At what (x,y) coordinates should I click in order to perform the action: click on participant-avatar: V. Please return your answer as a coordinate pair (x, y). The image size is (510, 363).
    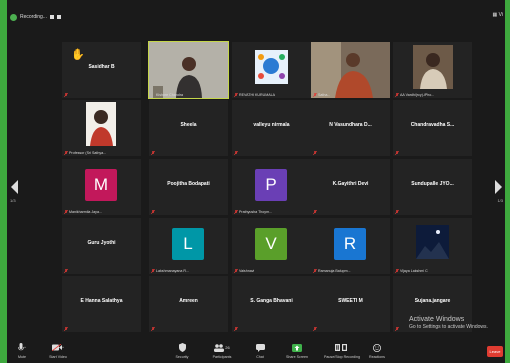
    Looking at the image, I should click on (271, 244).